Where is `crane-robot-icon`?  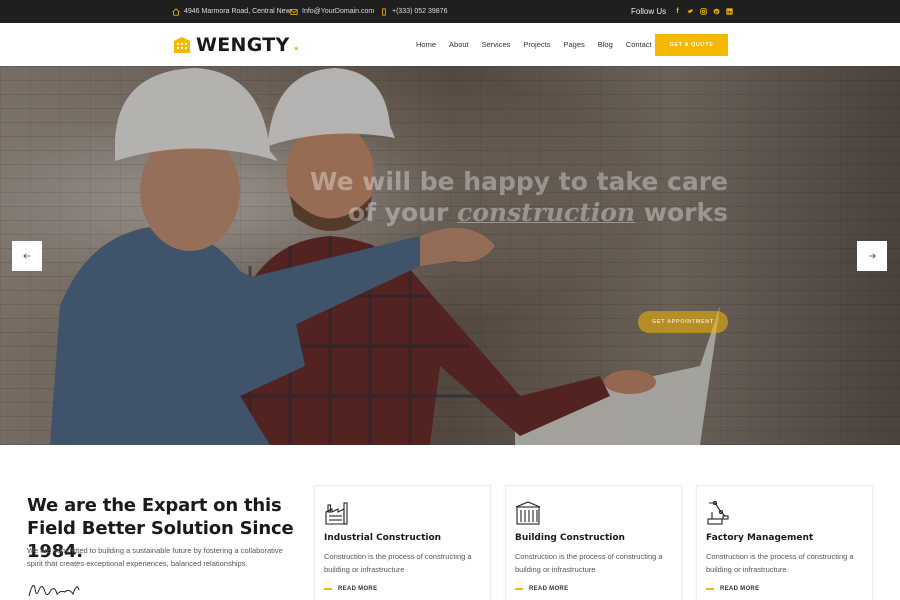 crane-robot-icon is located at coordinates (718, 512).